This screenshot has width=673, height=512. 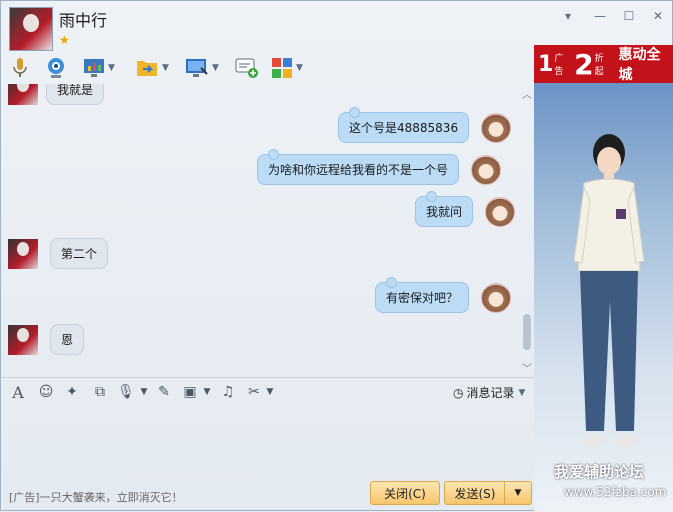 I want to click on banner-fold: 折起, so click(x=599, y=65).